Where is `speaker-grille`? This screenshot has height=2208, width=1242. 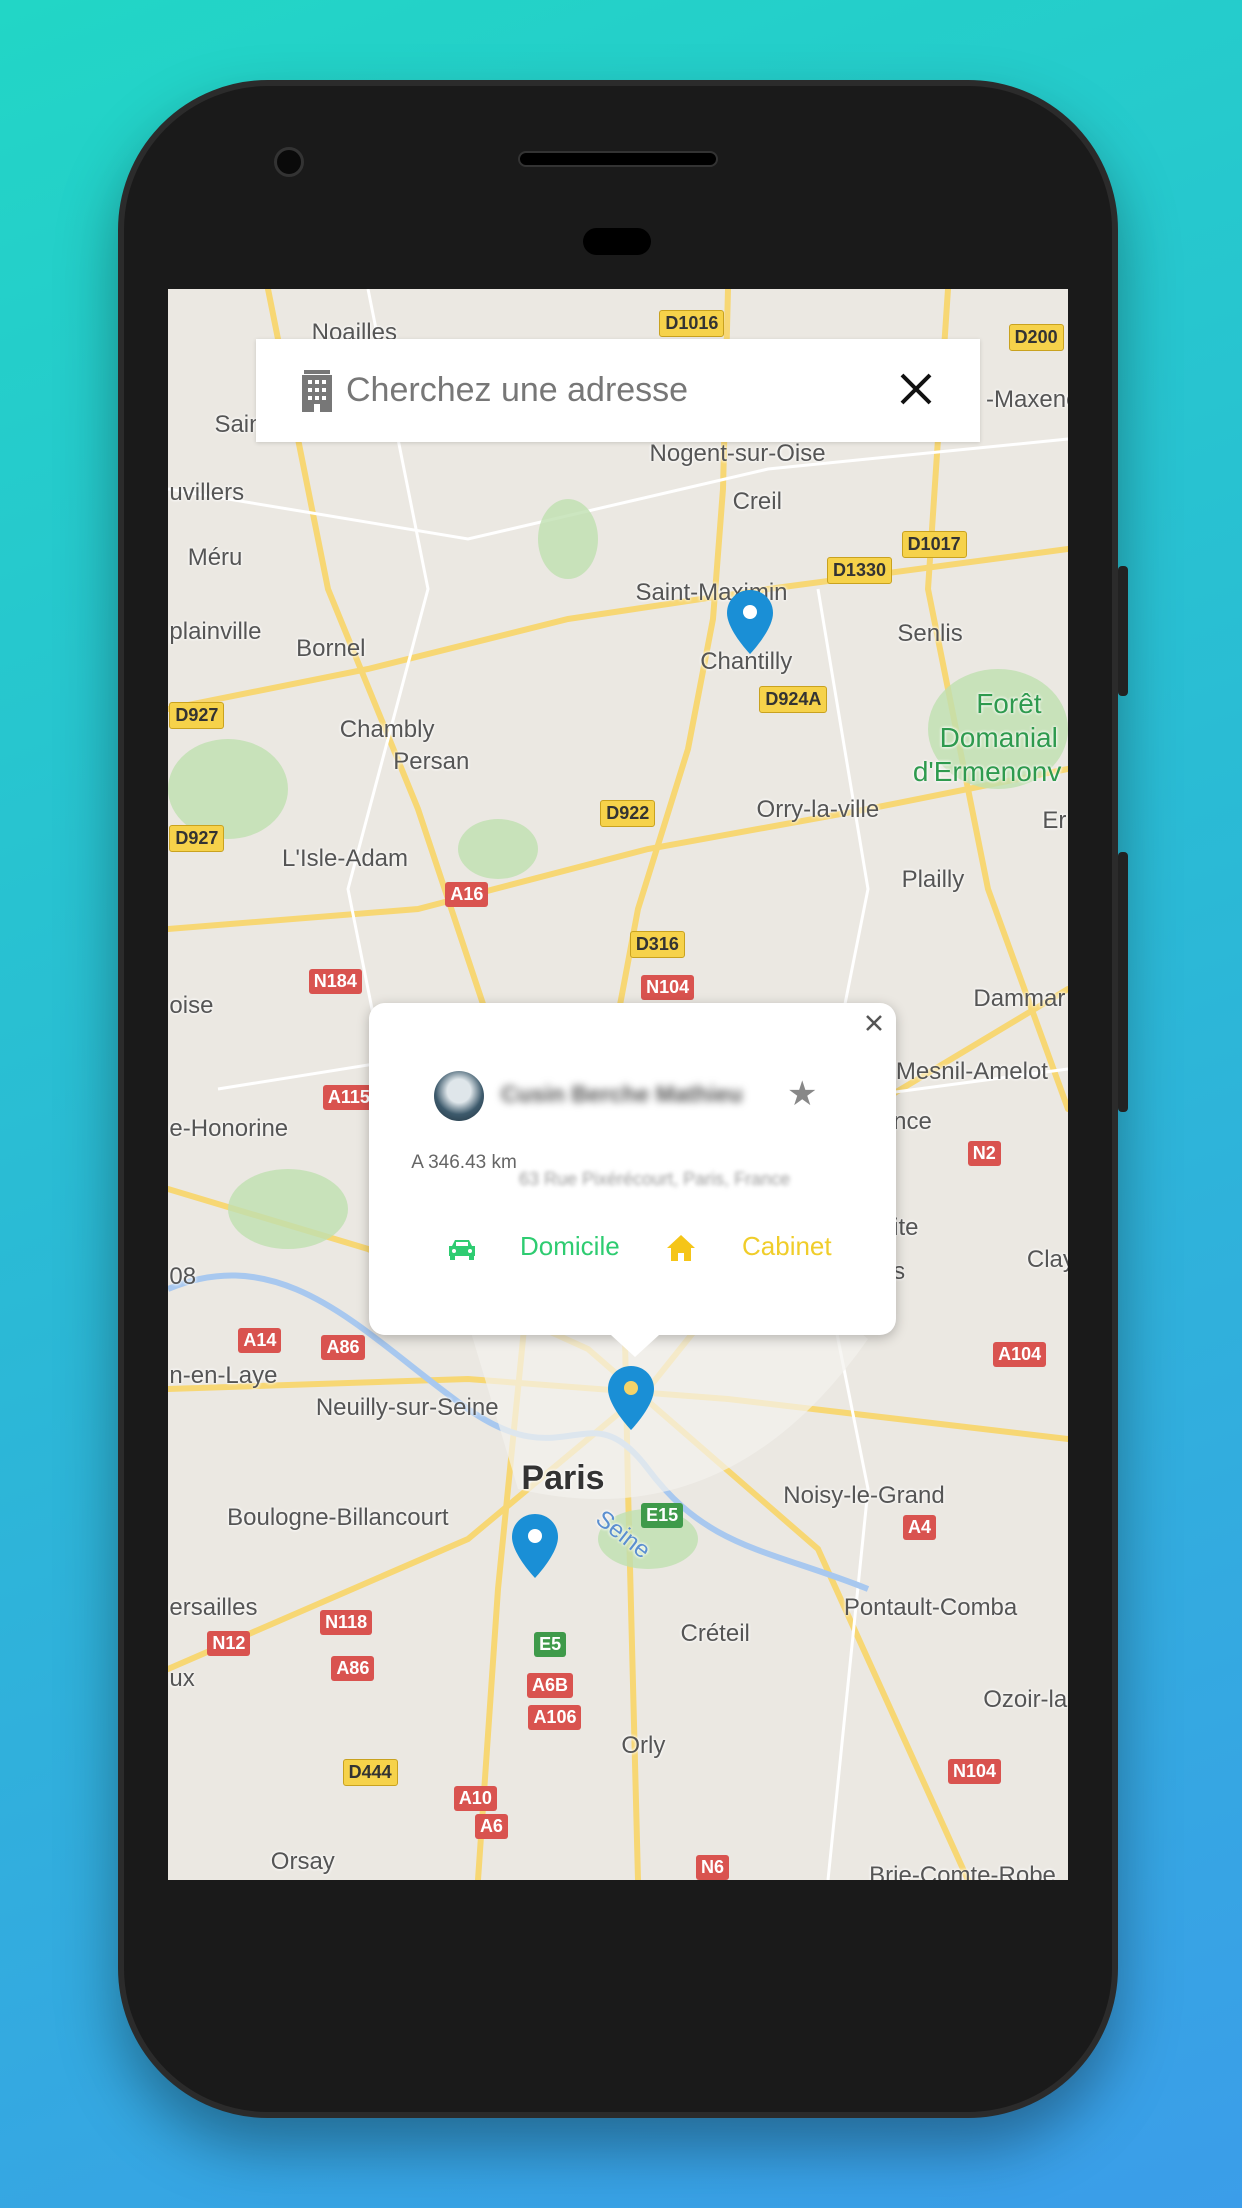 speaker-grille is located at coordinates (618, 159).